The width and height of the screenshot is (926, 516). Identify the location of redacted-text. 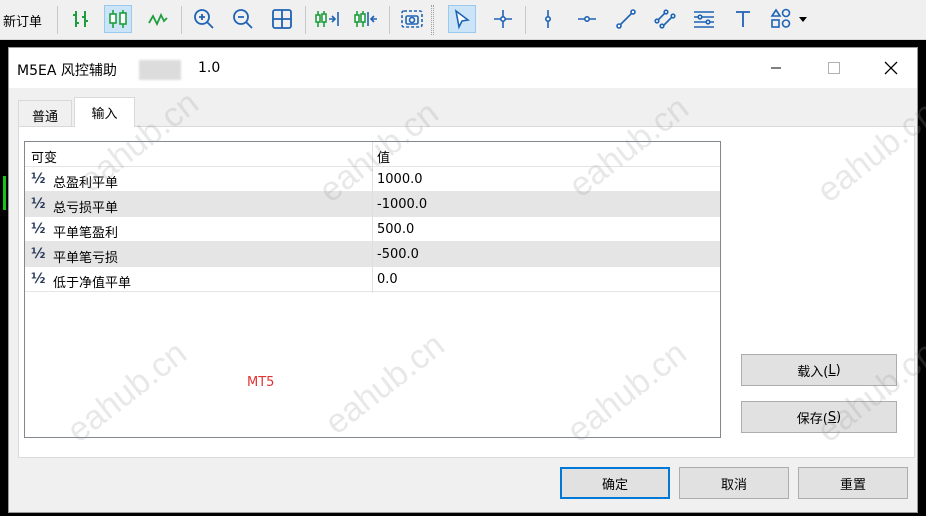
(160, 70).